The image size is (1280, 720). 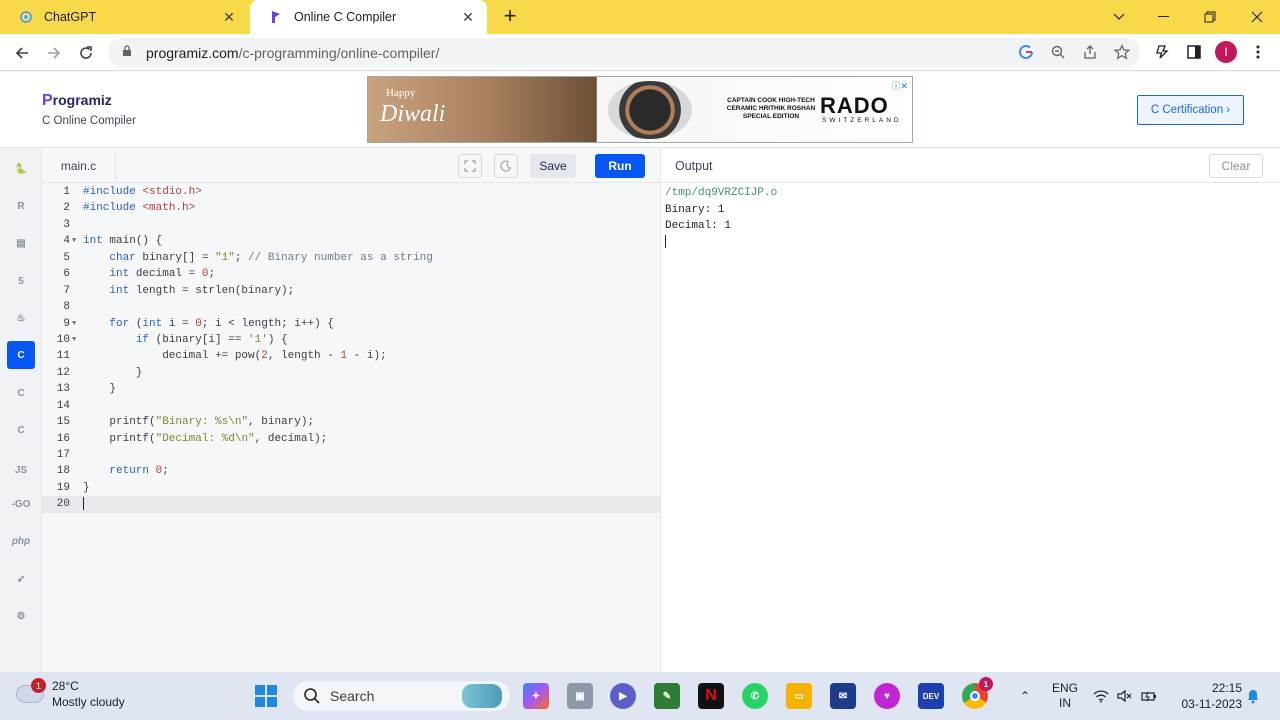 I want to click on side-panel-icon, so click(x=1194, y=52).